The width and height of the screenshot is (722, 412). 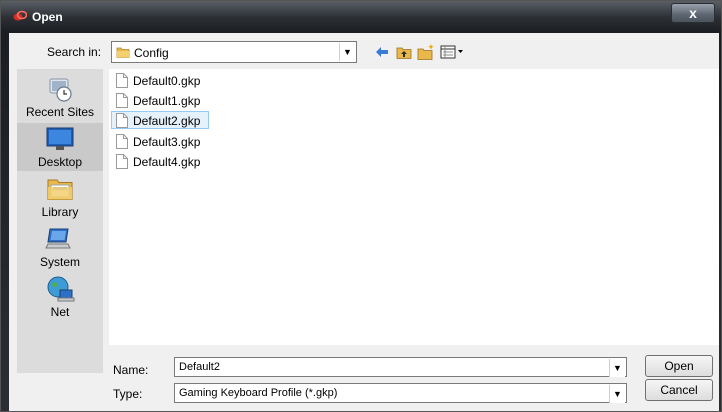 I want to click on place-label: Desktop, so click(x=60, y=162).